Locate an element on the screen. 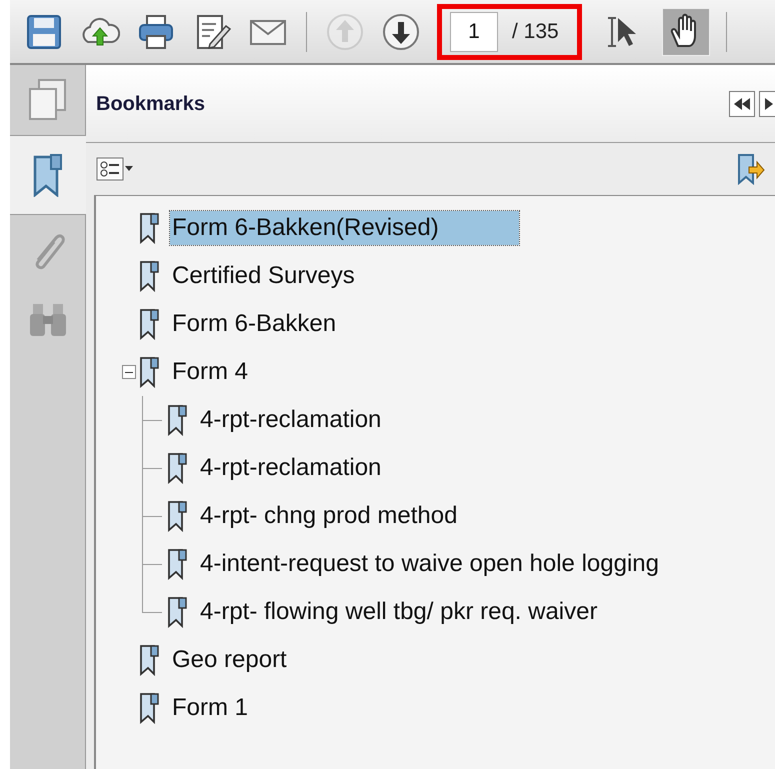 The width and height of the screenshot is (775, 769). right-icon is located at coordinates (769, 104).